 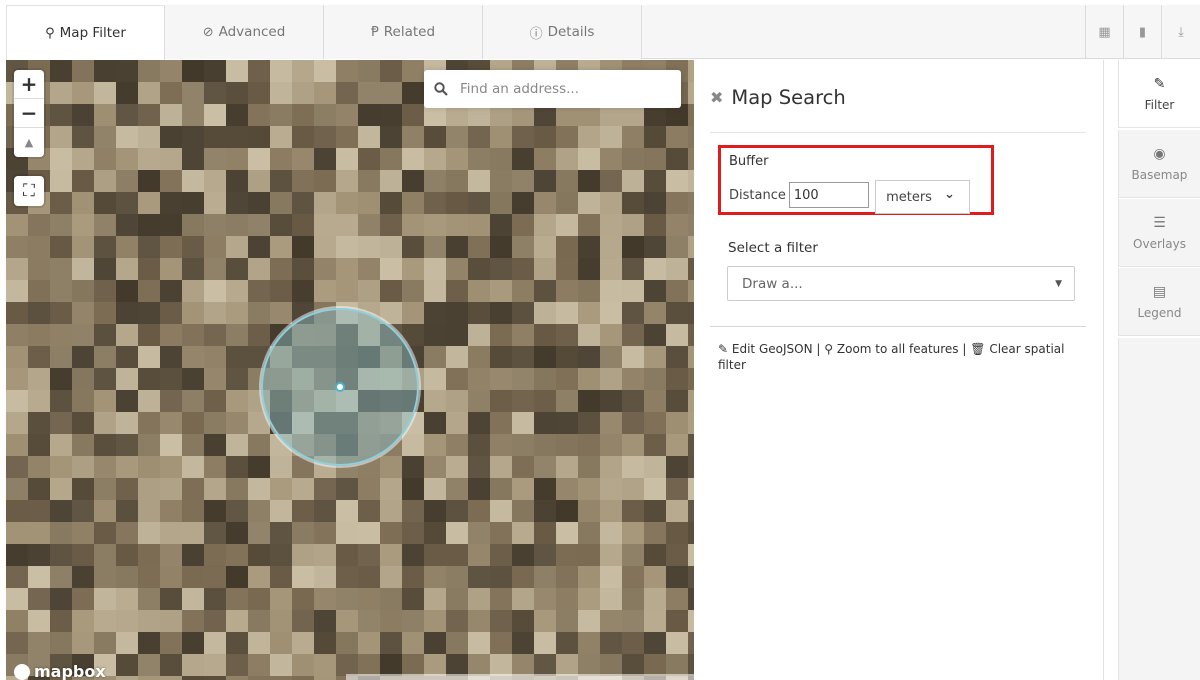 What do you see at coordinates (441, 89) in the screenshot?
I see `search-icon` at bounding box center [441, 89].